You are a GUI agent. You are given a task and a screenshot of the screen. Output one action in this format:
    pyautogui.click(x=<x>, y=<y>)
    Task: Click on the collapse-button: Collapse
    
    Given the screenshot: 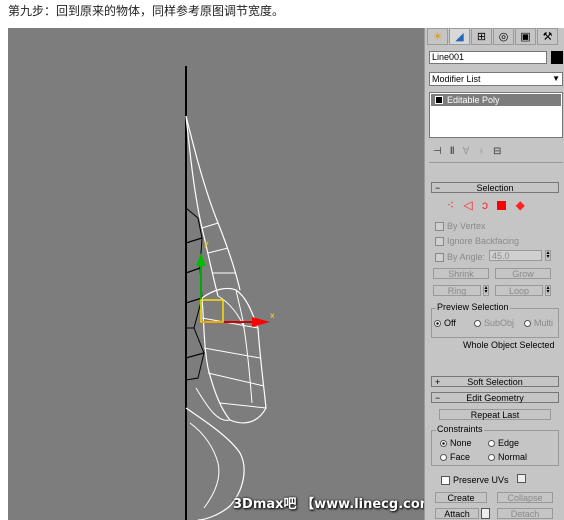 What is the action you would take?
    pyautogui.click(x=525, y=497)
    